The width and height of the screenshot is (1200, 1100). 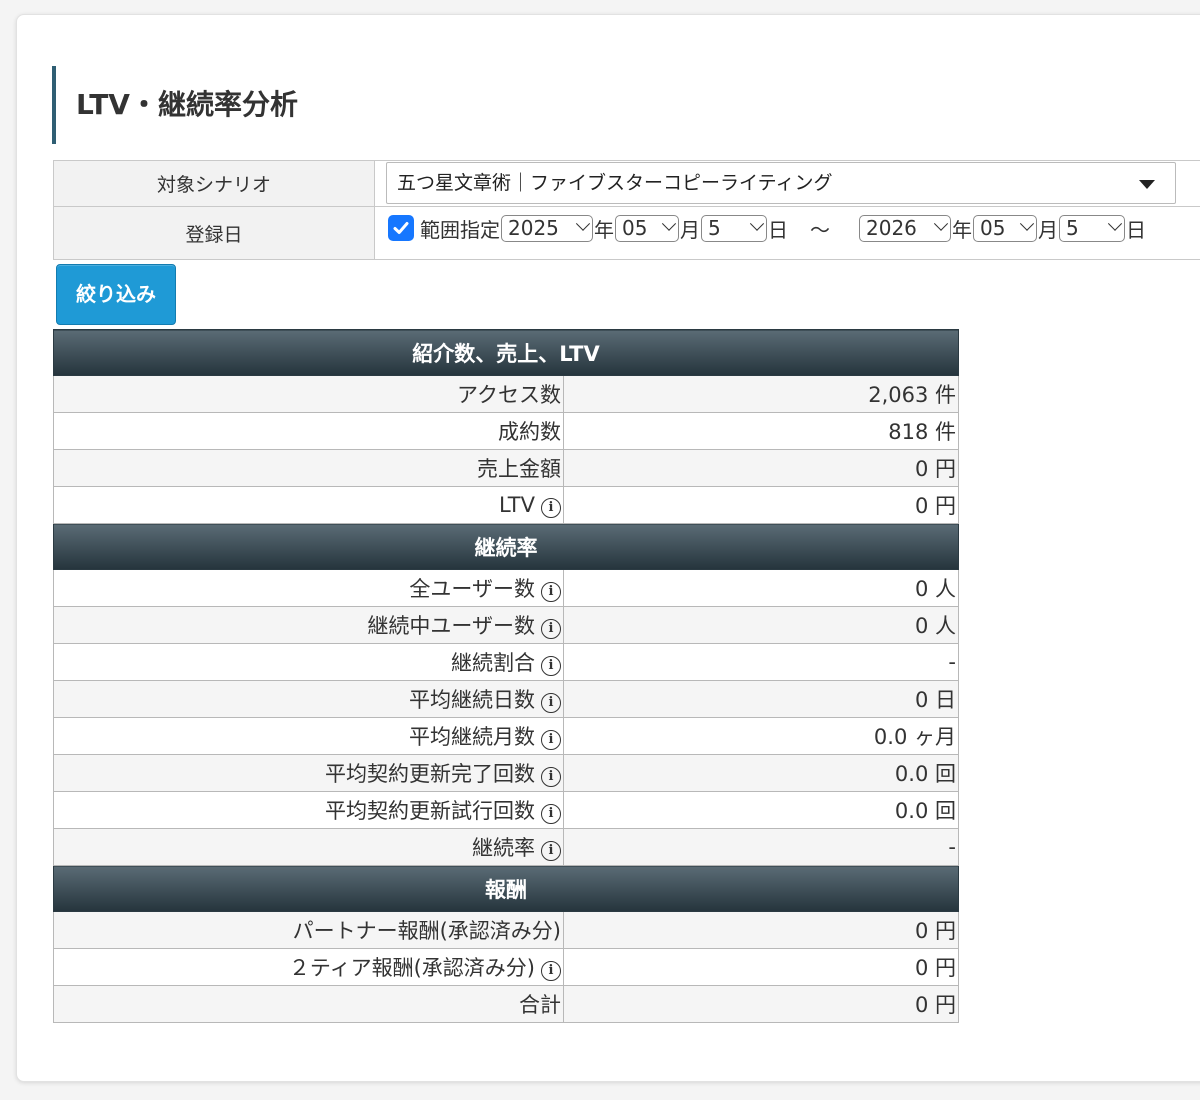 I want to click on table-row: ２ティア報酬(承認済み分) i 0 円, so click(x=506, y=967).